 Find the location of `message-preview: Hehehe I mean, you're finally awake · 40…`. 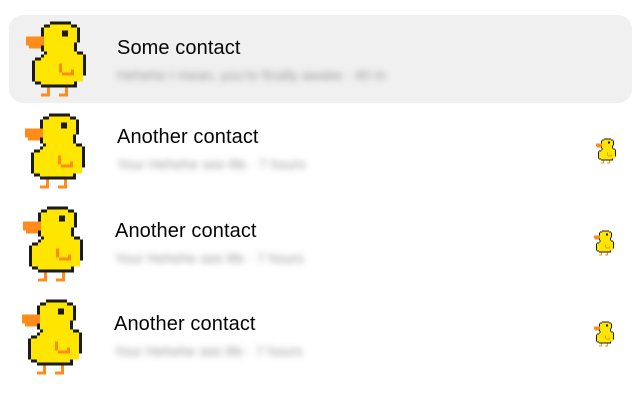

message-preview: Hehehe I mean, you're finally awake · 40… is located at coordinates (251, 75).